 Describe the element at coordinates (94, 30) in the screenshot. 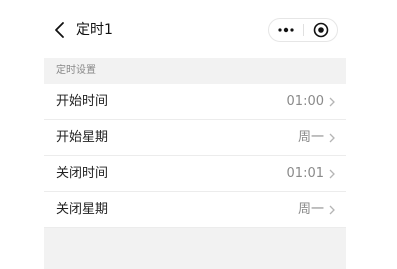

I see `page-title: 定时1` at that location.